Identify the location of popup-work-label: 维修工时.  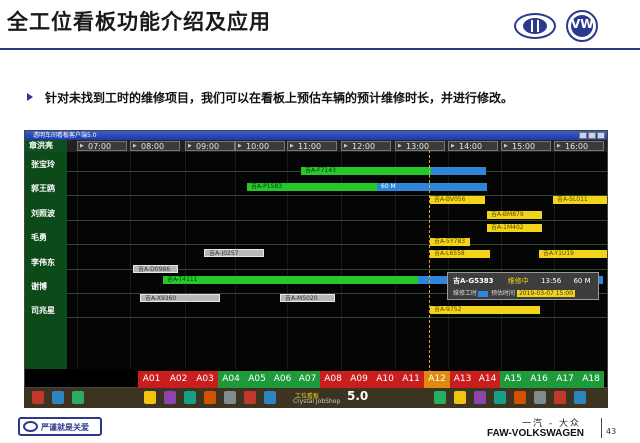
(465, 293).